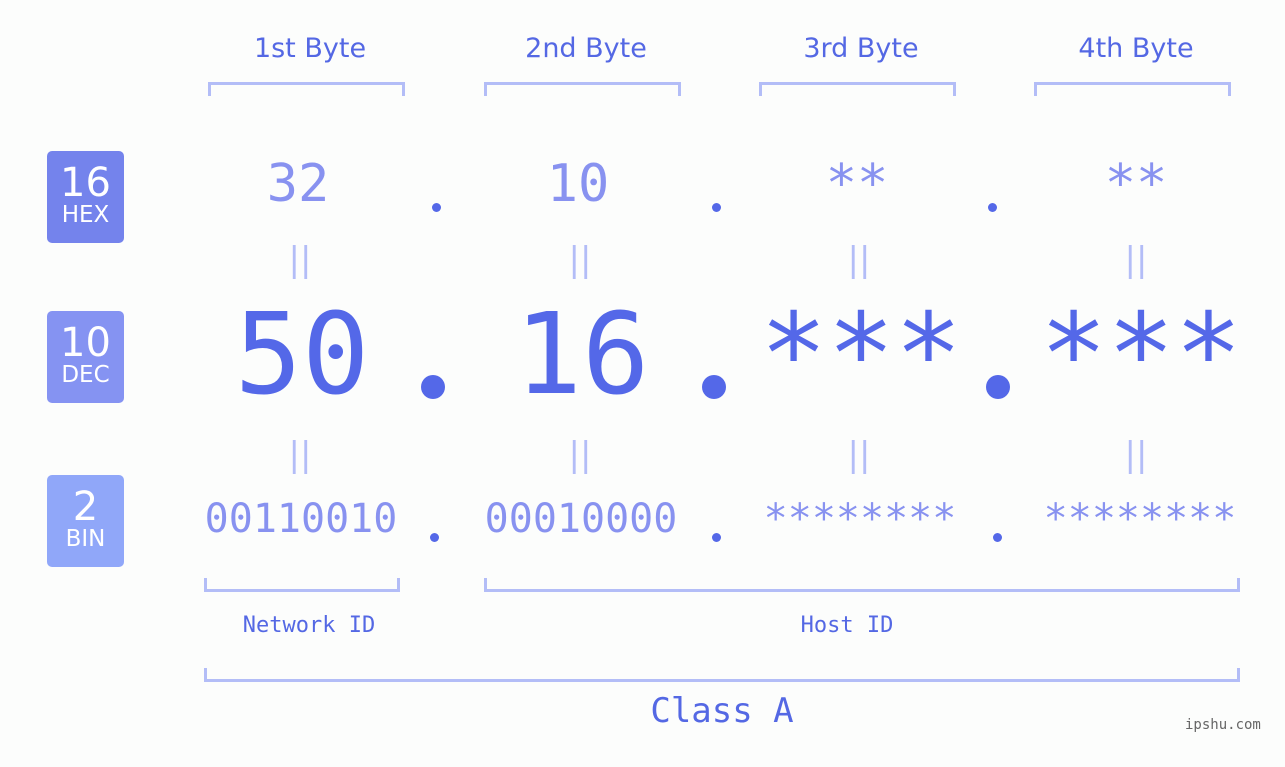 Image resolution: width=1285 pixels, height=767 pixels. Describe the element at coordinates (85, 343) in the screenshot. I see `dec-badge-number: 10` at that location.